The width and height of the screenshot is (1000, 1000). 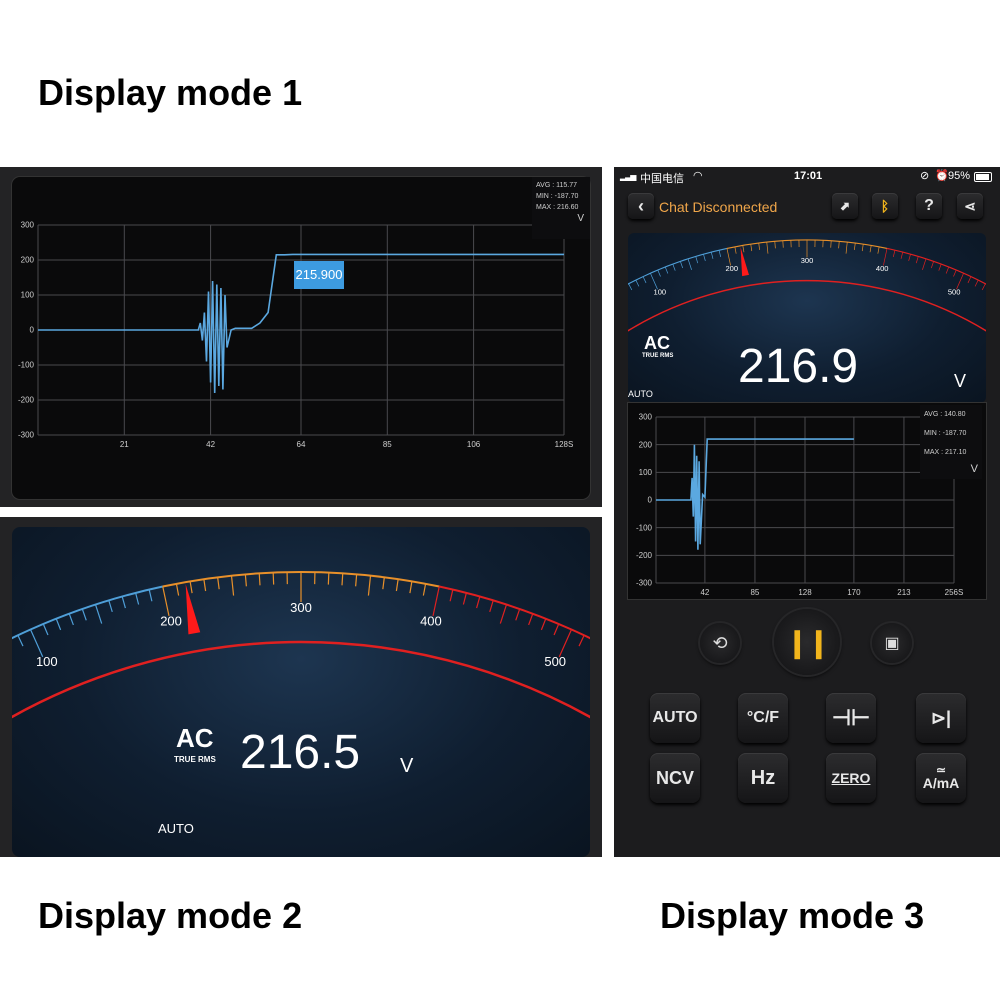 I want to click on share-button: ⋖, so click(x=970, y=206).